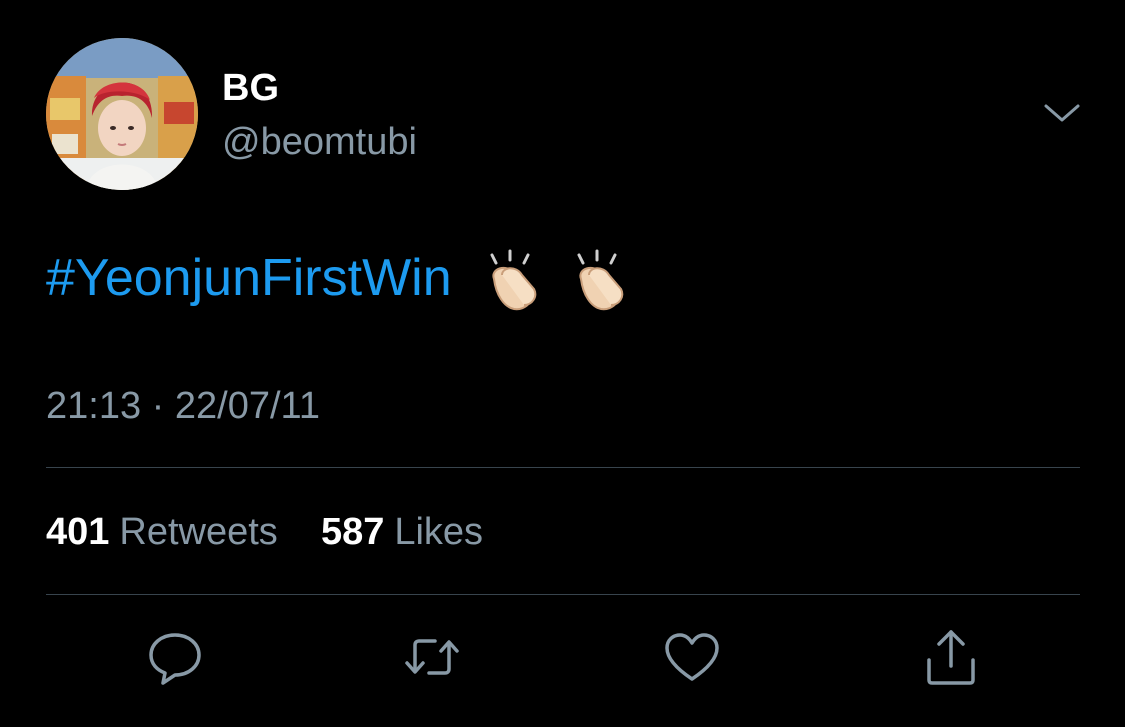  I want to click on retweet-button, so click(432, 657).